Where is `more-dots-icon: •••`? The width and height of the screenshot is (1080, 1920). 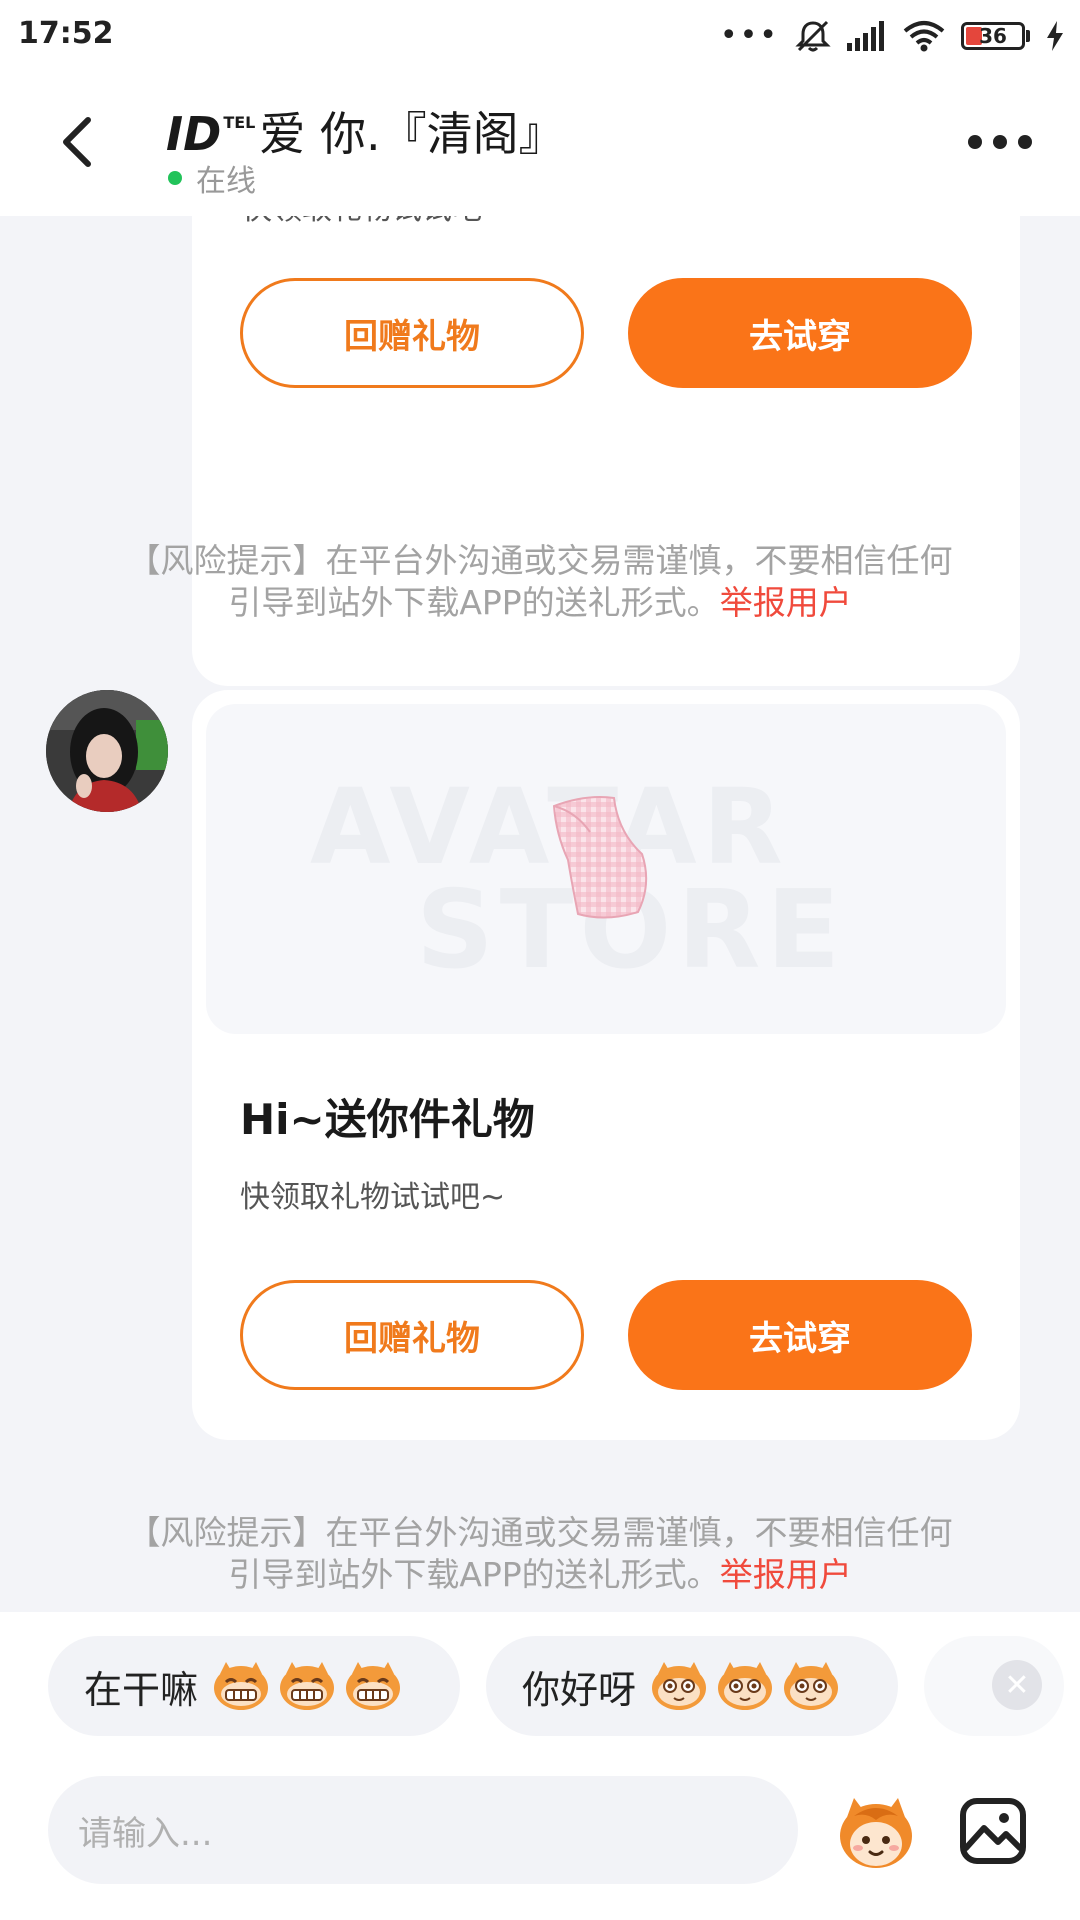
more-dots-icon: ••• is located at coordinates (749, 35).